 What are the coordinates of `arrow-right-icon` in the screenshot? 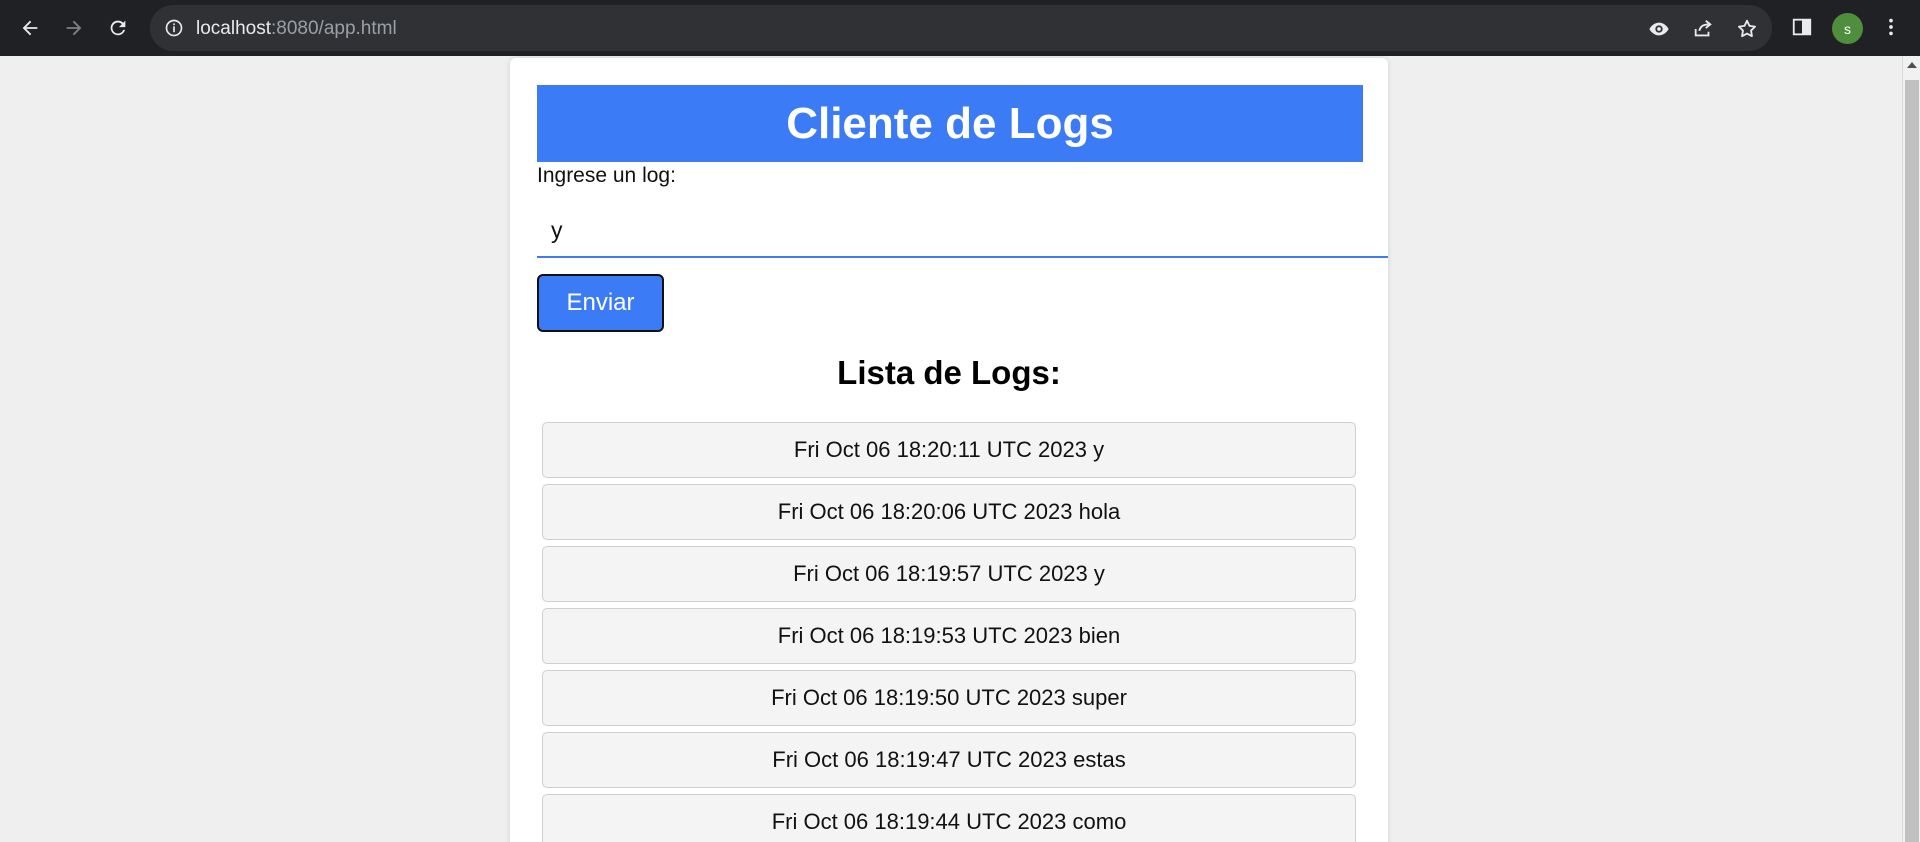 It's located at (74, 28).